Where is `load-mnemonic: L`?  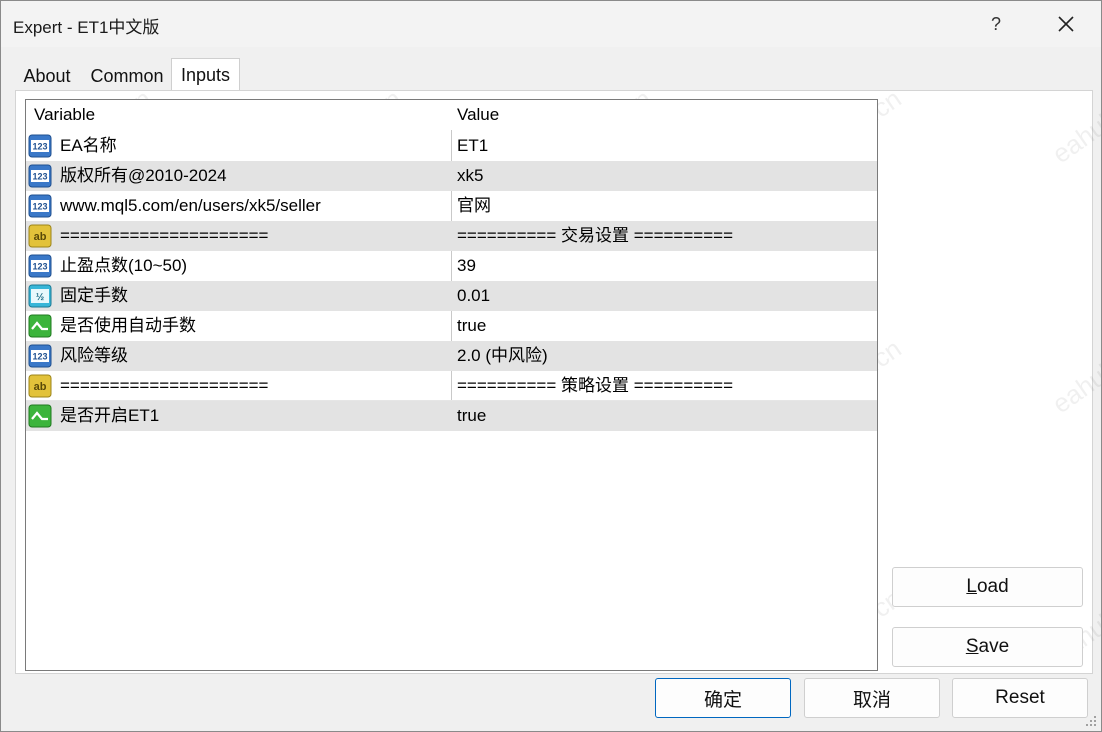 load-mnemonic: L is located at coordinates (971, 586).